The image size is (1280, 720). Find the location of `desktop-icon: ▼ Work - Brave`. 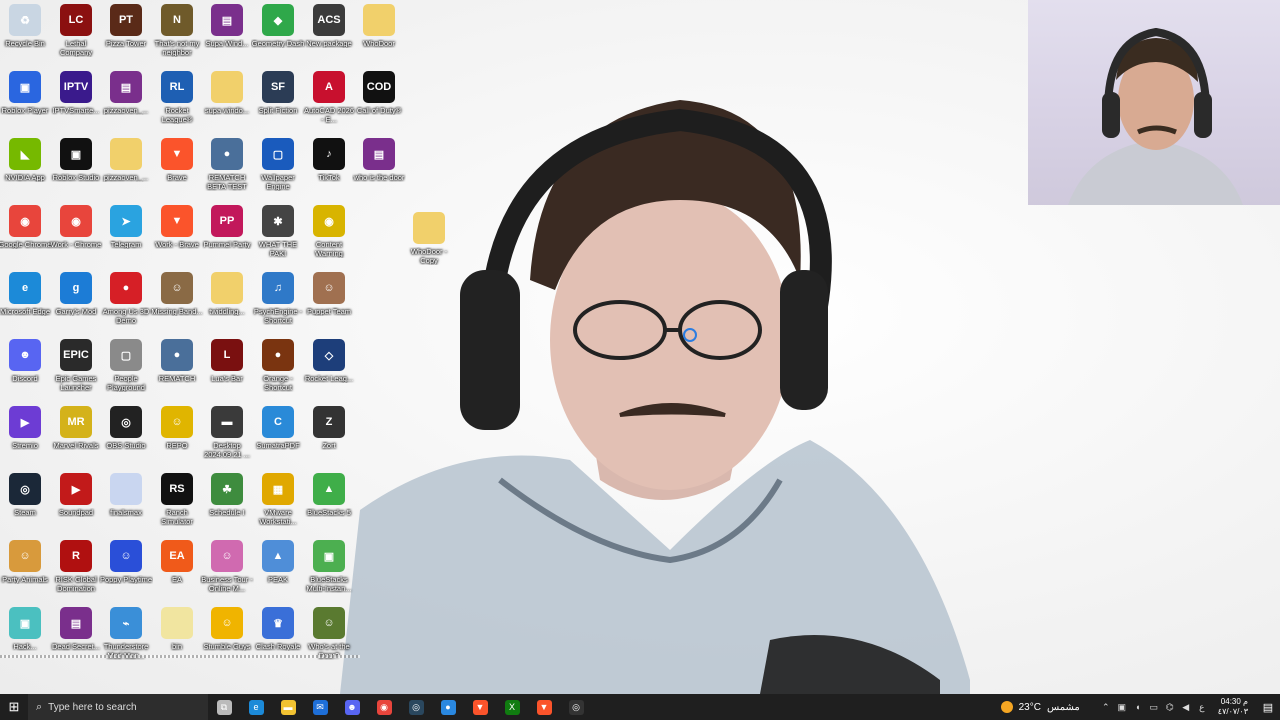

desktop-icon: ▼ Work - Brave is located at coordinates (177, 236).